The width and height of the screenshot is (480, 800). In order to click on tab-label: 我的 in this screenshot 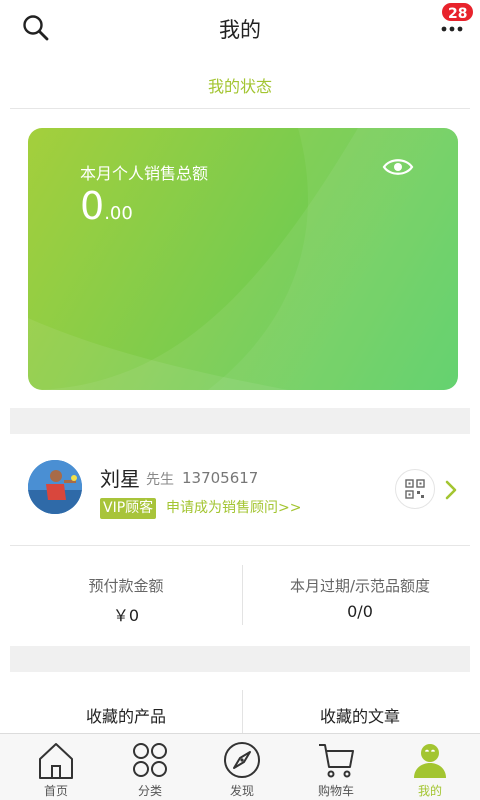, I will do `click(429, 791)`.